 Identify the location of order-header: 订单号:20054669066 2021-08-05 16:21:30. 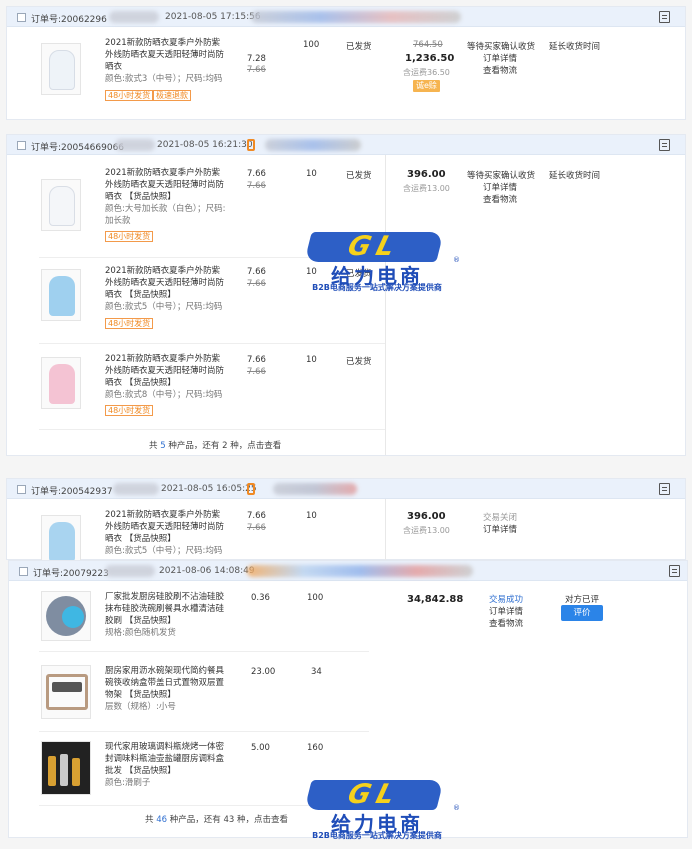
(346, 145).